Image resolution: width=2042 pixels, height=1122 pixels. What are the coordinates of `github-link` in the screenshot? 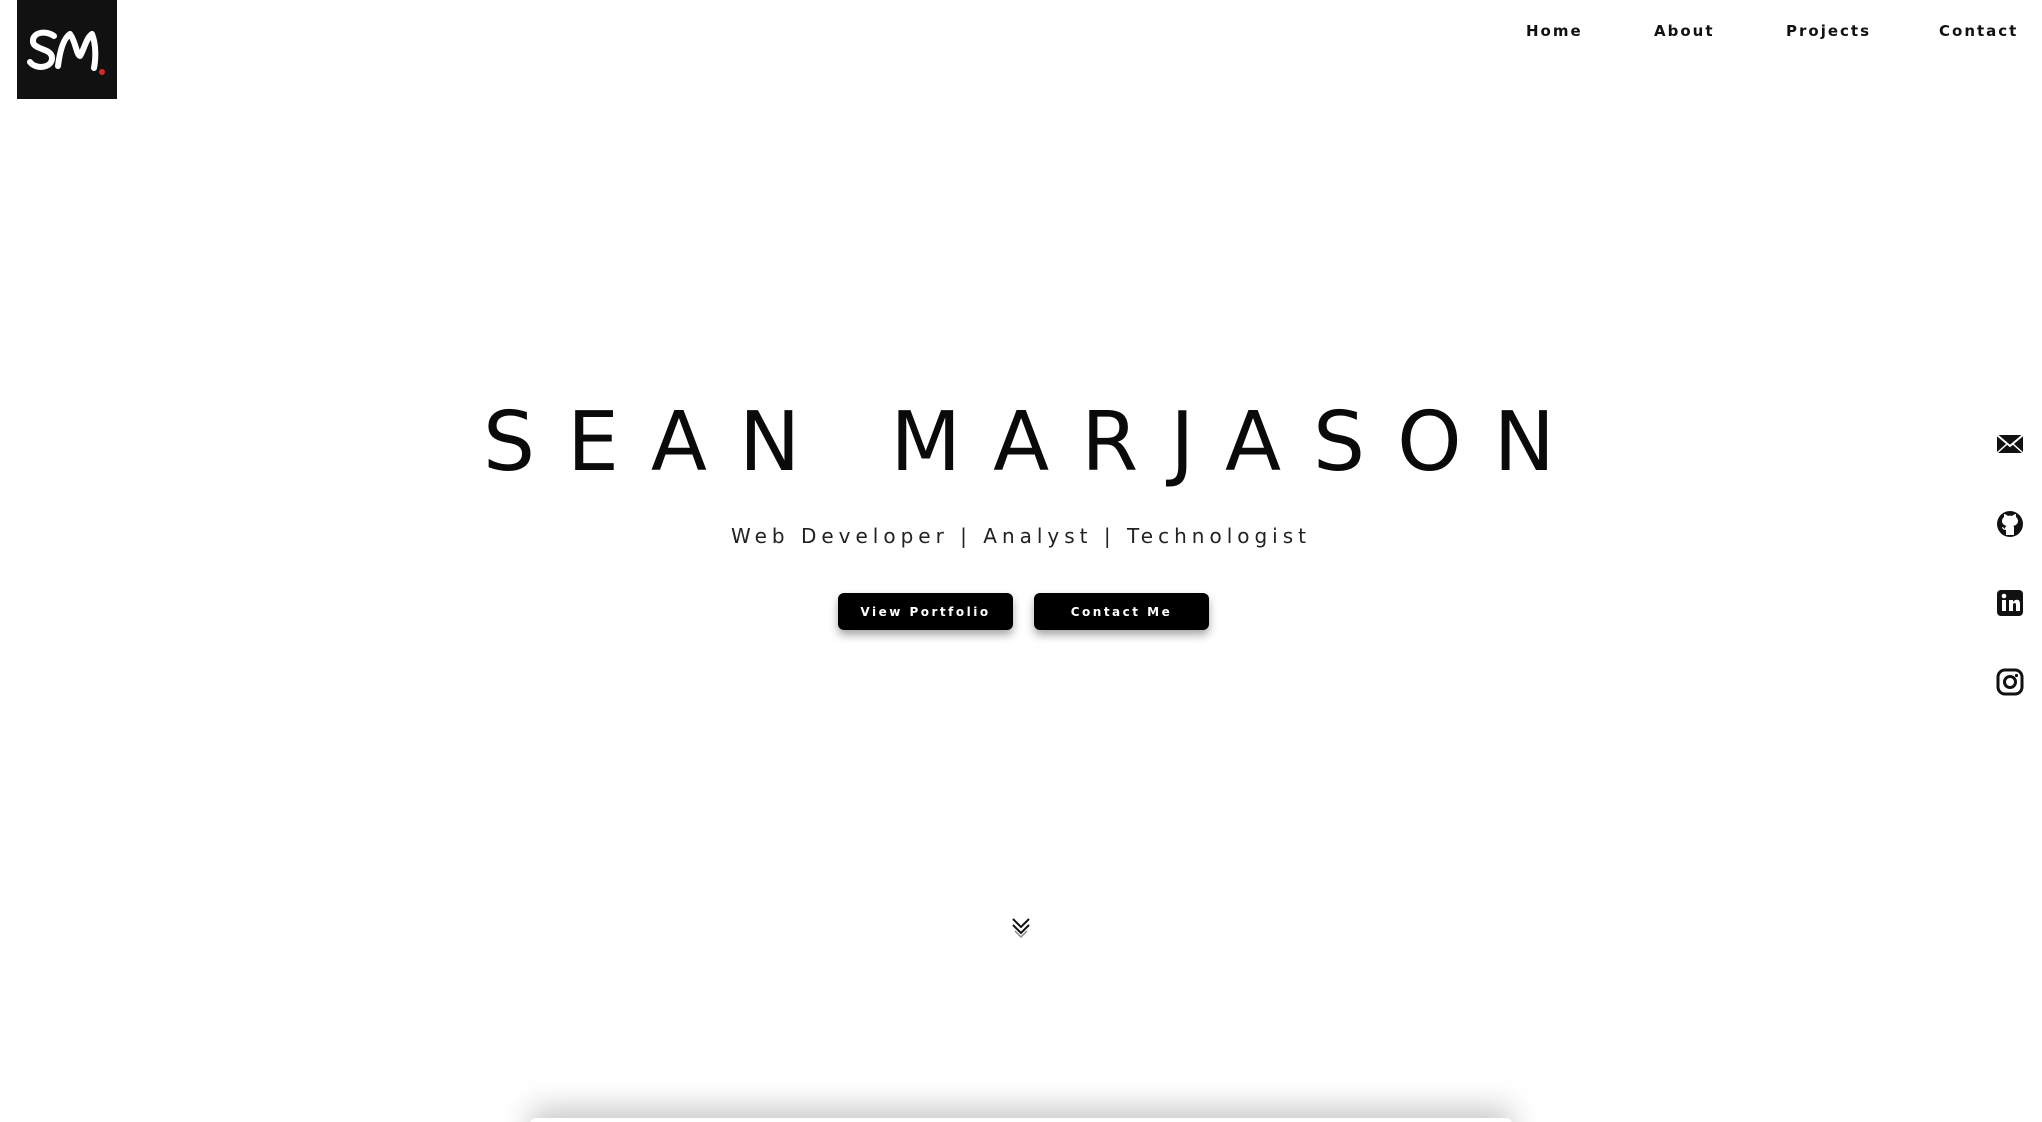 It's located at (2010, 524).